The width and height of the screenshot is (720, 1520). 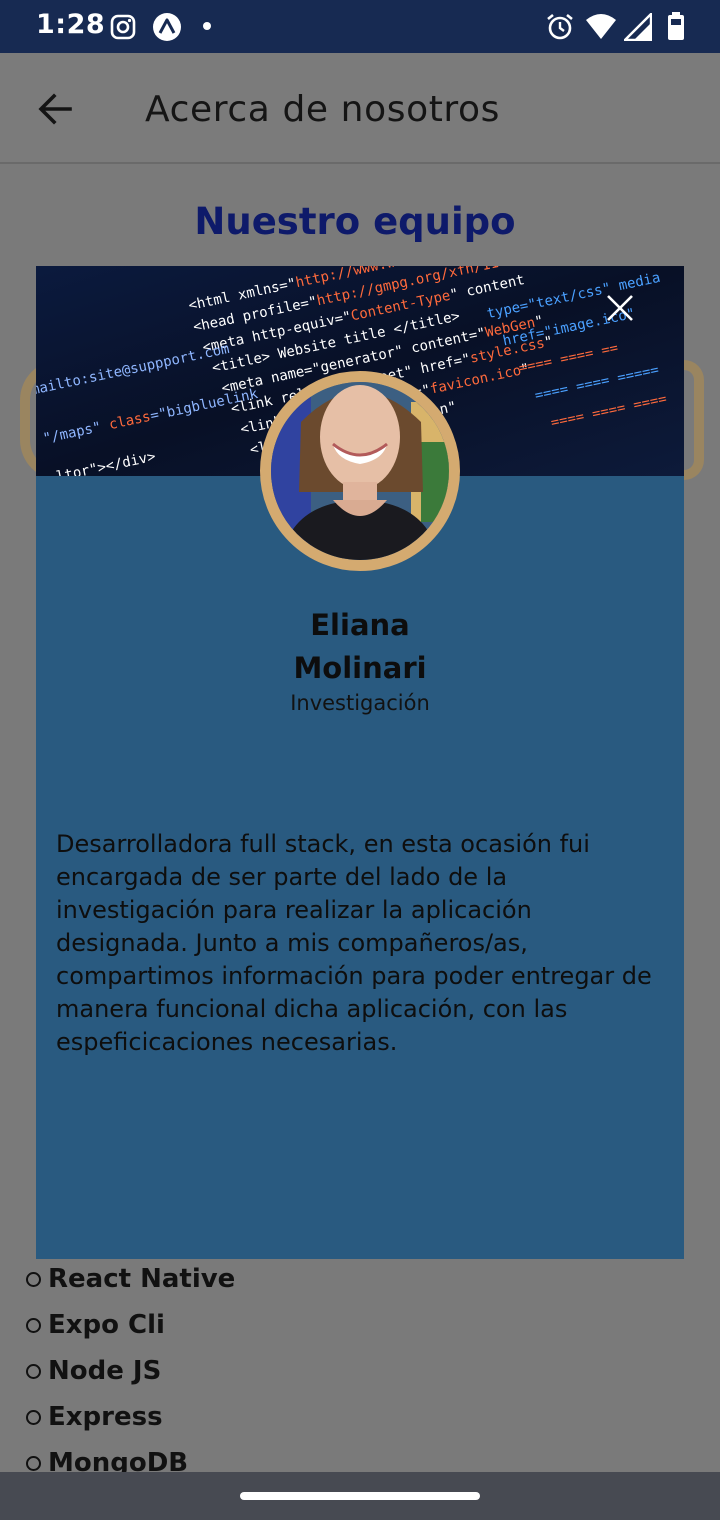 I want to click on close-button, so click(x=620, y=308).